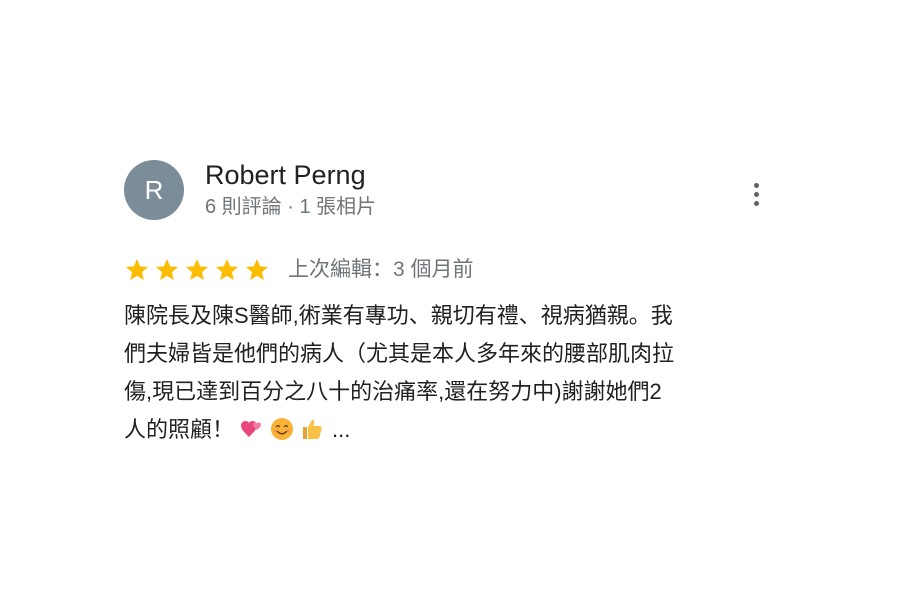 This screenshot has width=900, height=600. I want to click on thumbs-up-icon, so click(312, 429).